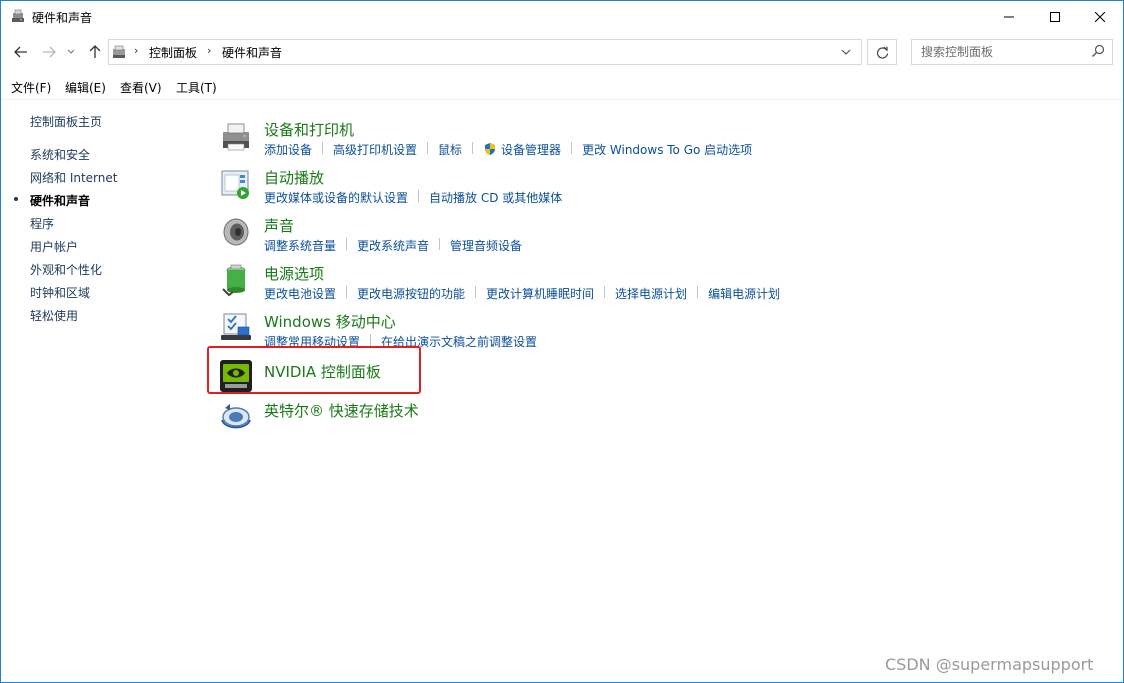 Image resolution: width=1124 pixels, height=683 pixels. What do you see at coordinates (667, 149) in the screenshot?
I see `link-windows-to-go: 更改 Windows To Go 启动选项` at bounding box center [667, 149].